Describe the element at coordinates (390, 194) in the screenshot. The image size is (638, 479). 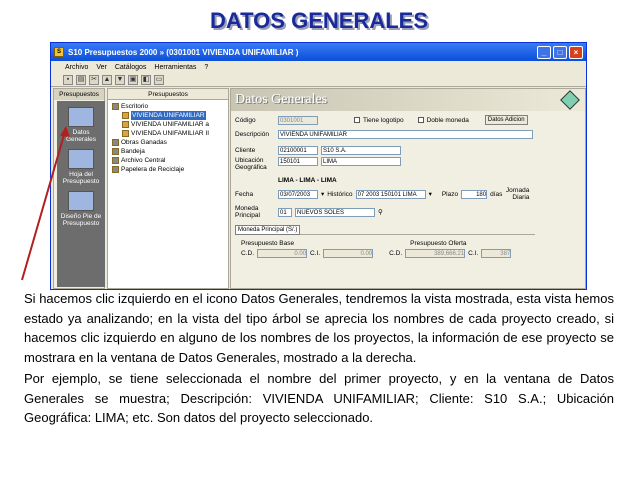
I see `historico-field: 07 2003 150101 LIMA` at that location.